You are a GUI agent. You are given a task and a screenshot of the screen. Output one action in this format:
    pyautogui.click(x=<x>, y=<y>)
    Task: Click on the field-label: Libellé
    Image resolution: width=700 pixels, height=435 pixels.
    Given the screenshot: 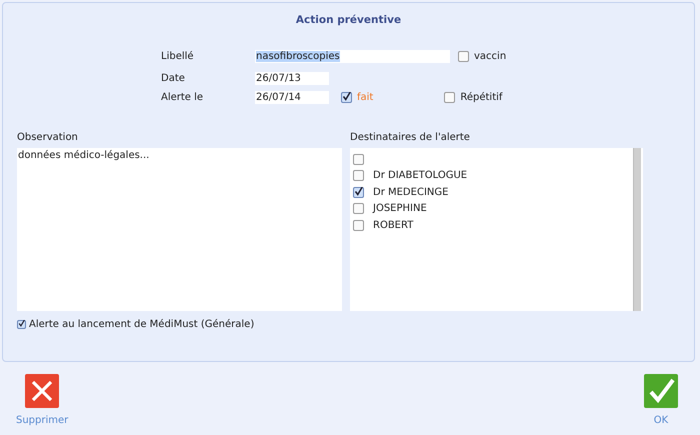 What is the action you would take?
    pyautogui.click(x=178, y=56)
    